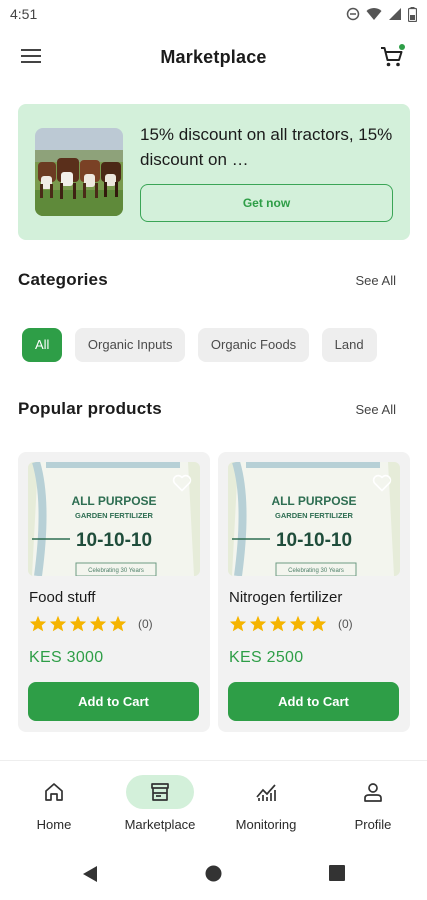  I want to click on page-title: Marketplace, so click(213, 56).